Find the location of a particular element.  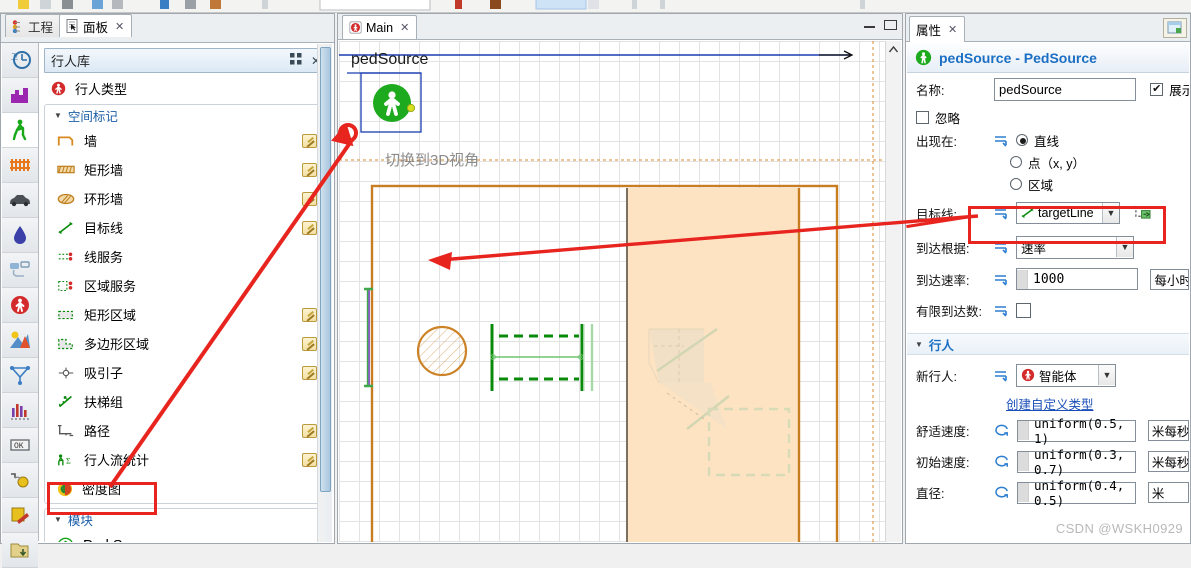

canvas-hint-3d: 切换到3D视角 is located at coordinates (432, 159).